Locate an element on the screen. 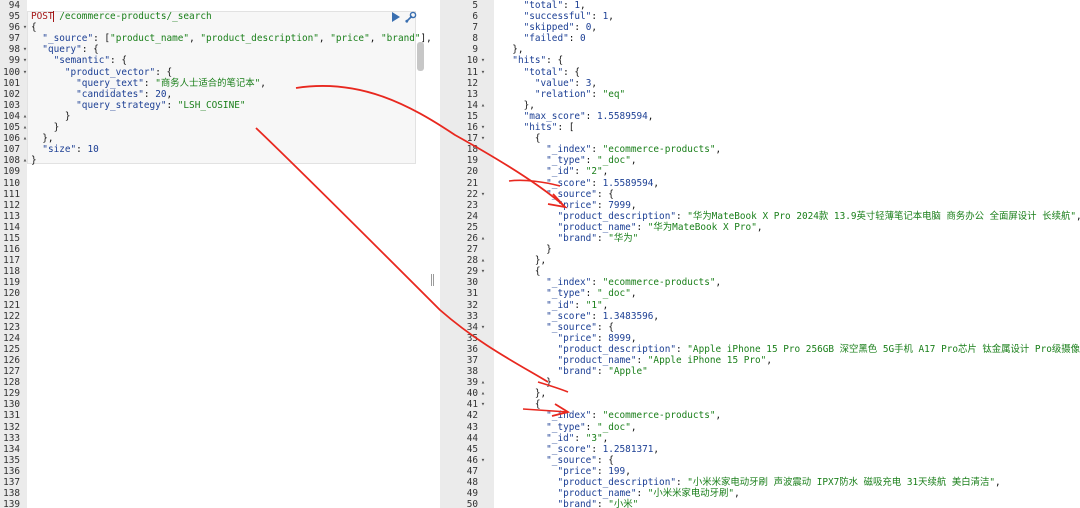 Image resolution: width=1080 pixels, height=508 pixels. response-line: 35 "price": 8999, is located at coordinates (760, 338).